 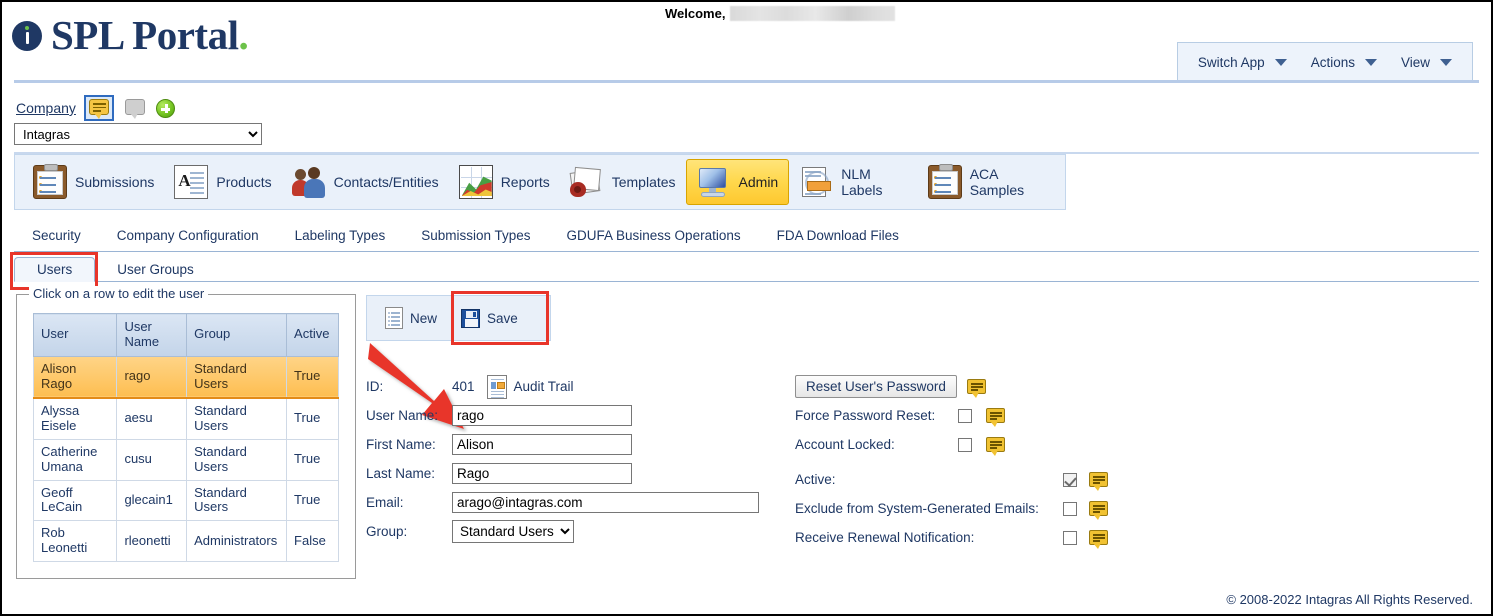 What do you see at coordinates (75, 335) in the screenshot?
I see `column-header-user: User` at bounding box center [75, 335].